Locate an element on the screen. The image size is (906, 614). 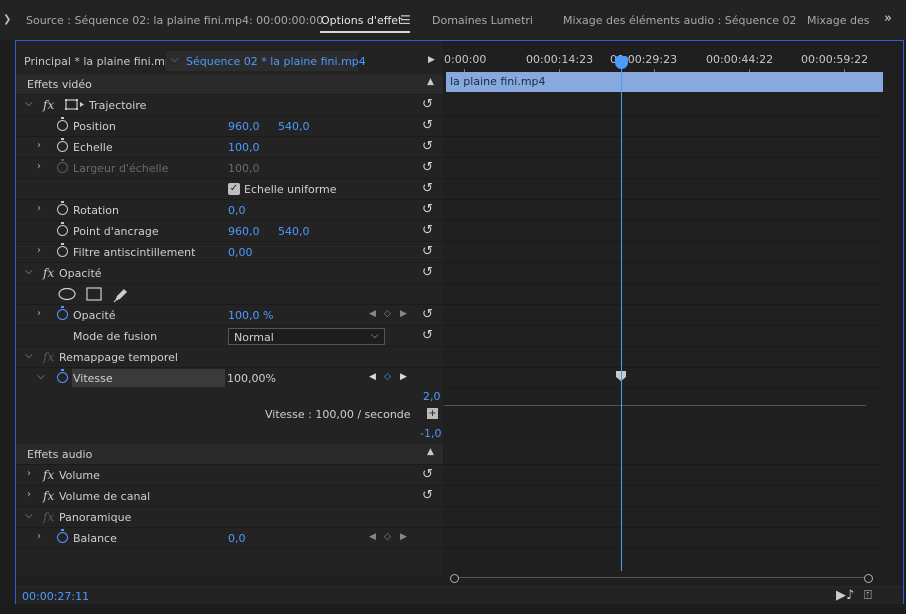
play-triangle-icon: ▶ is located at coordinates (431, 60).